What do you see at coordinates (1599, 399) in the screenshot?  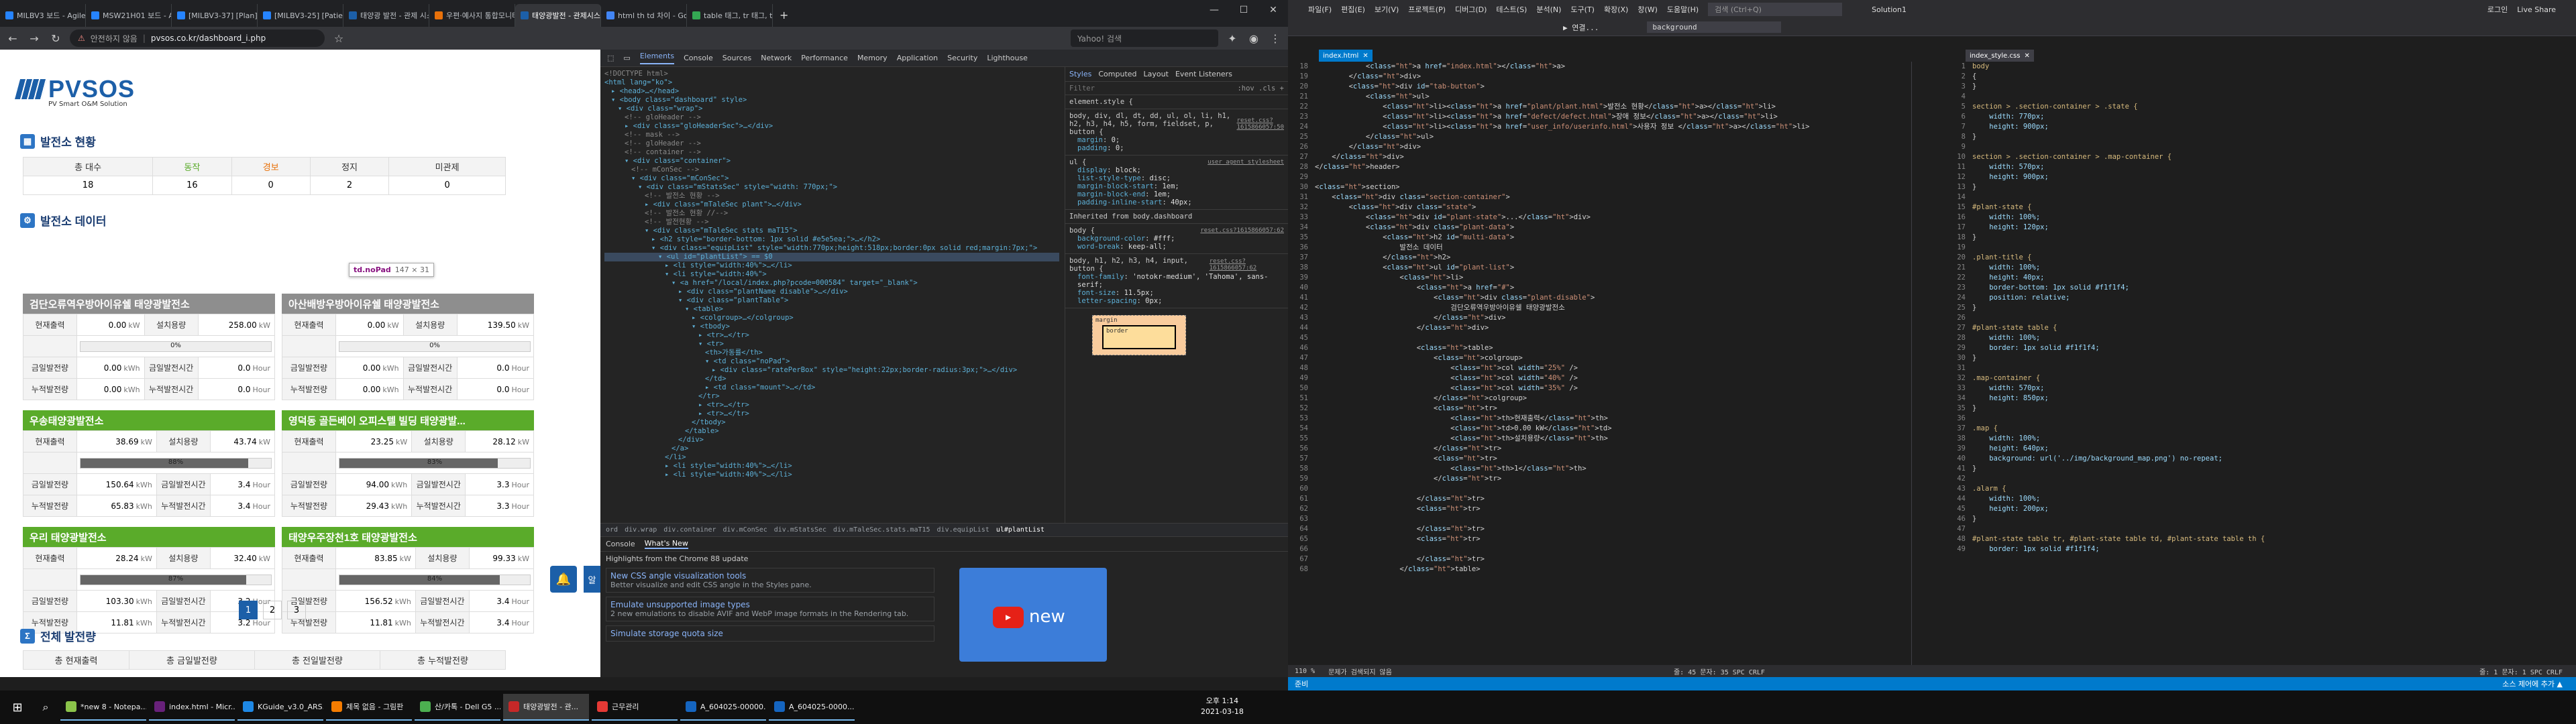 I see `html-code-line: 51 </class="ht">colgroup>` at bounding box center [1599, 399].